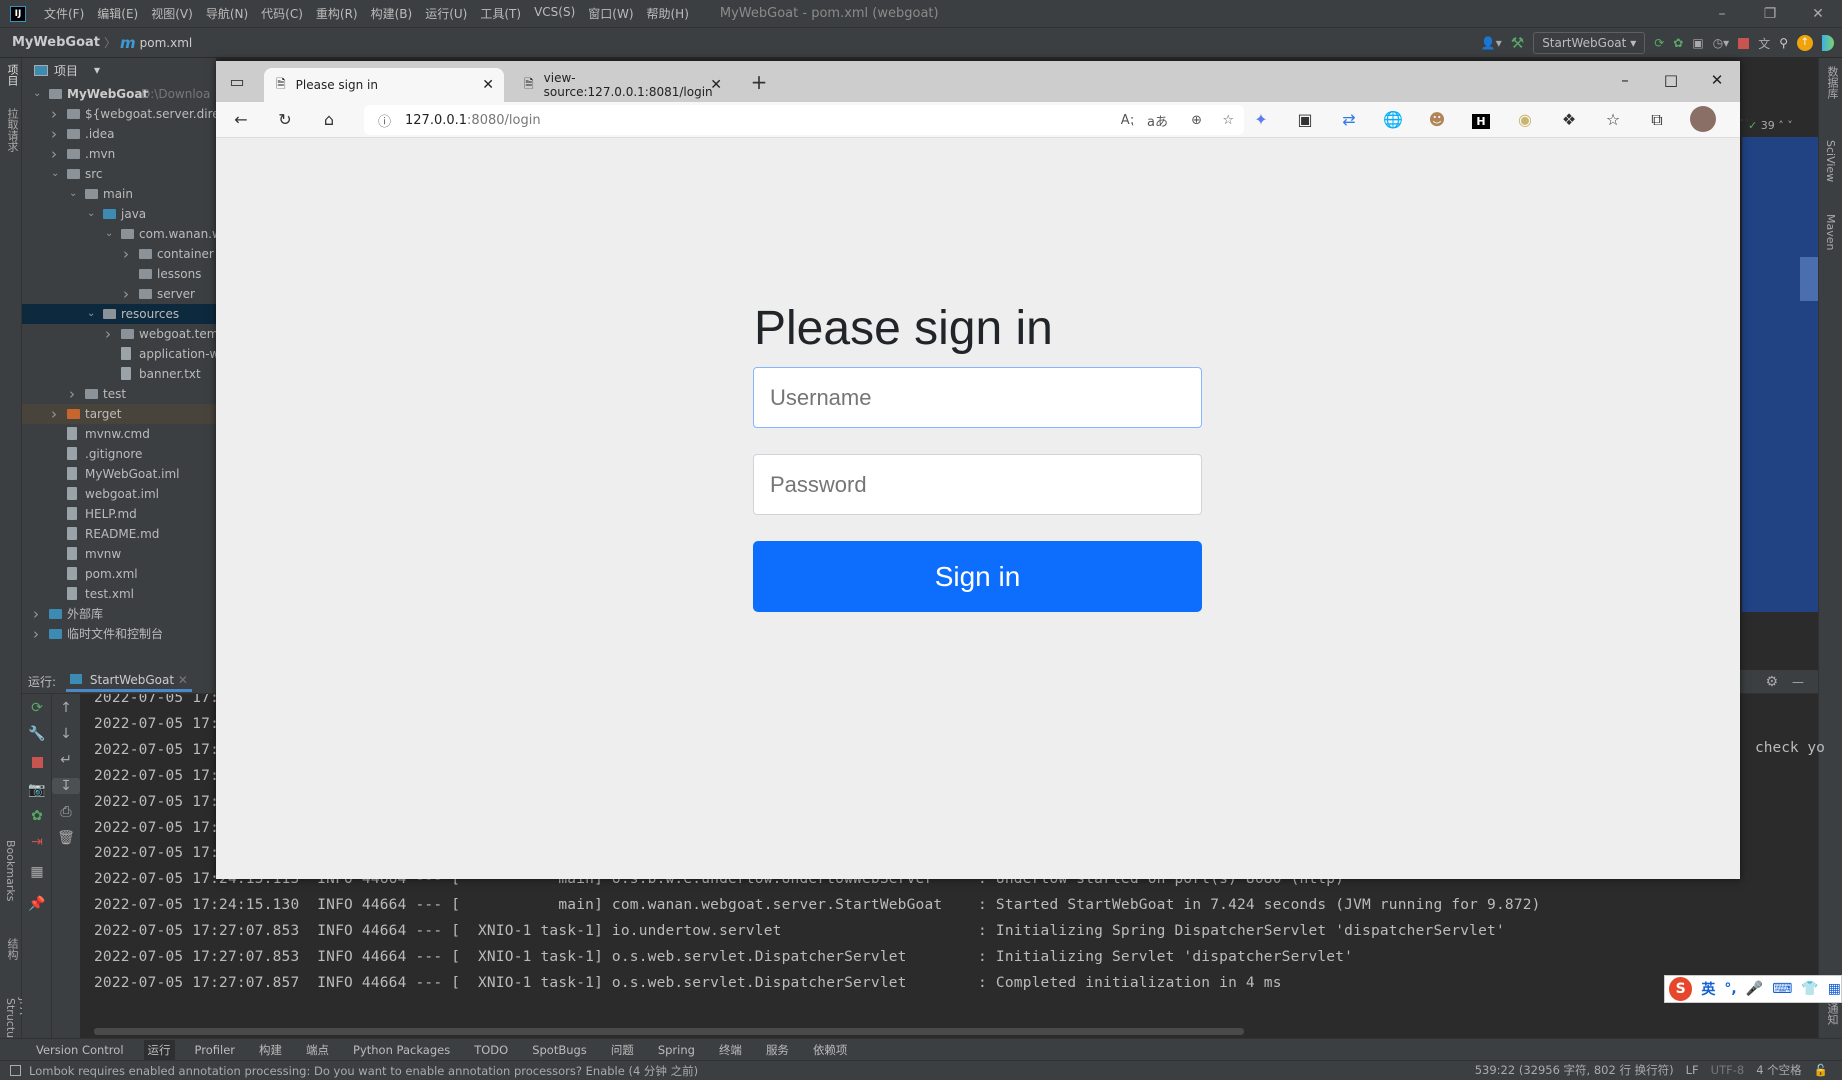 Image resolution: width=1842 pixels, height=1080 pixels. Describe the element at coordinates (329, 119) in the screenshot. I see `home-icon: ⌂` at that location.